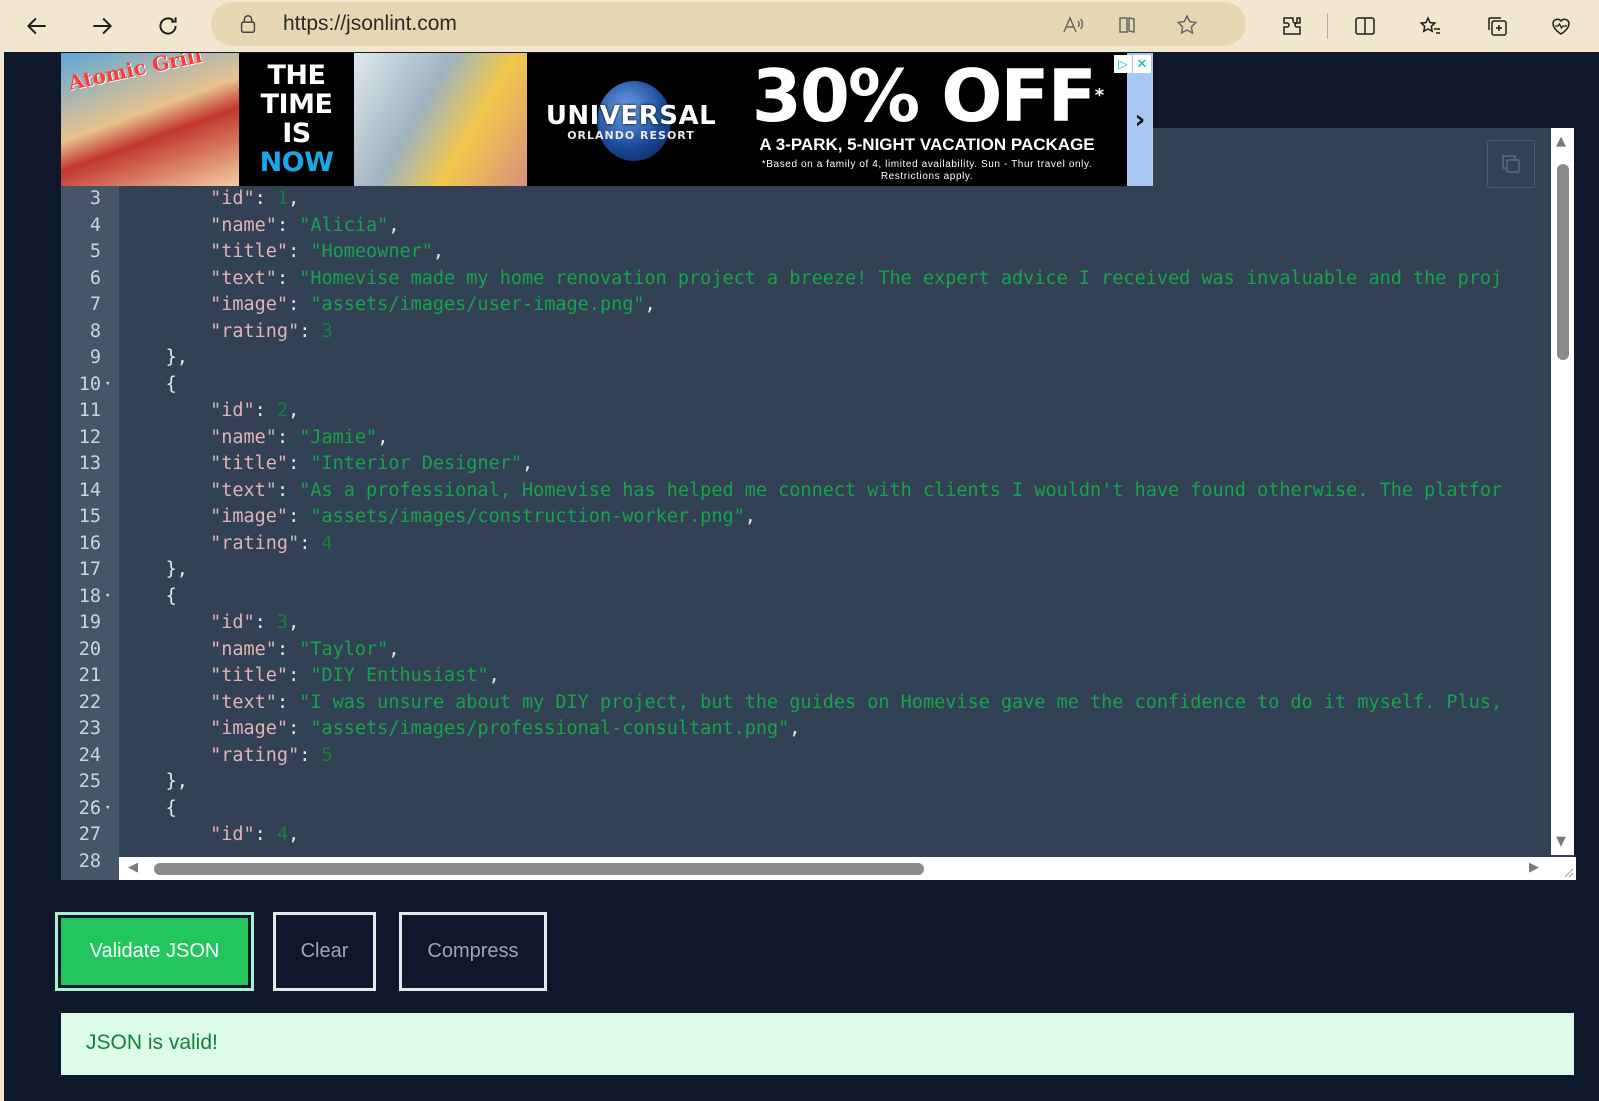 The image size is (1599, 1101). I want to click on code-text: "id": 2,, so click(210, 410).